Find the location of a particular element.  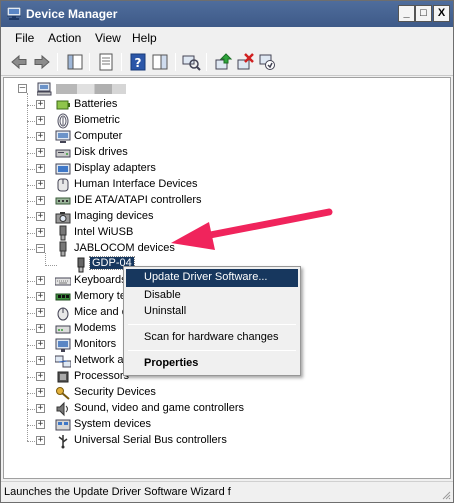

tree-item-label: Sound, video and game controllers is located at coordinates (159, 408).